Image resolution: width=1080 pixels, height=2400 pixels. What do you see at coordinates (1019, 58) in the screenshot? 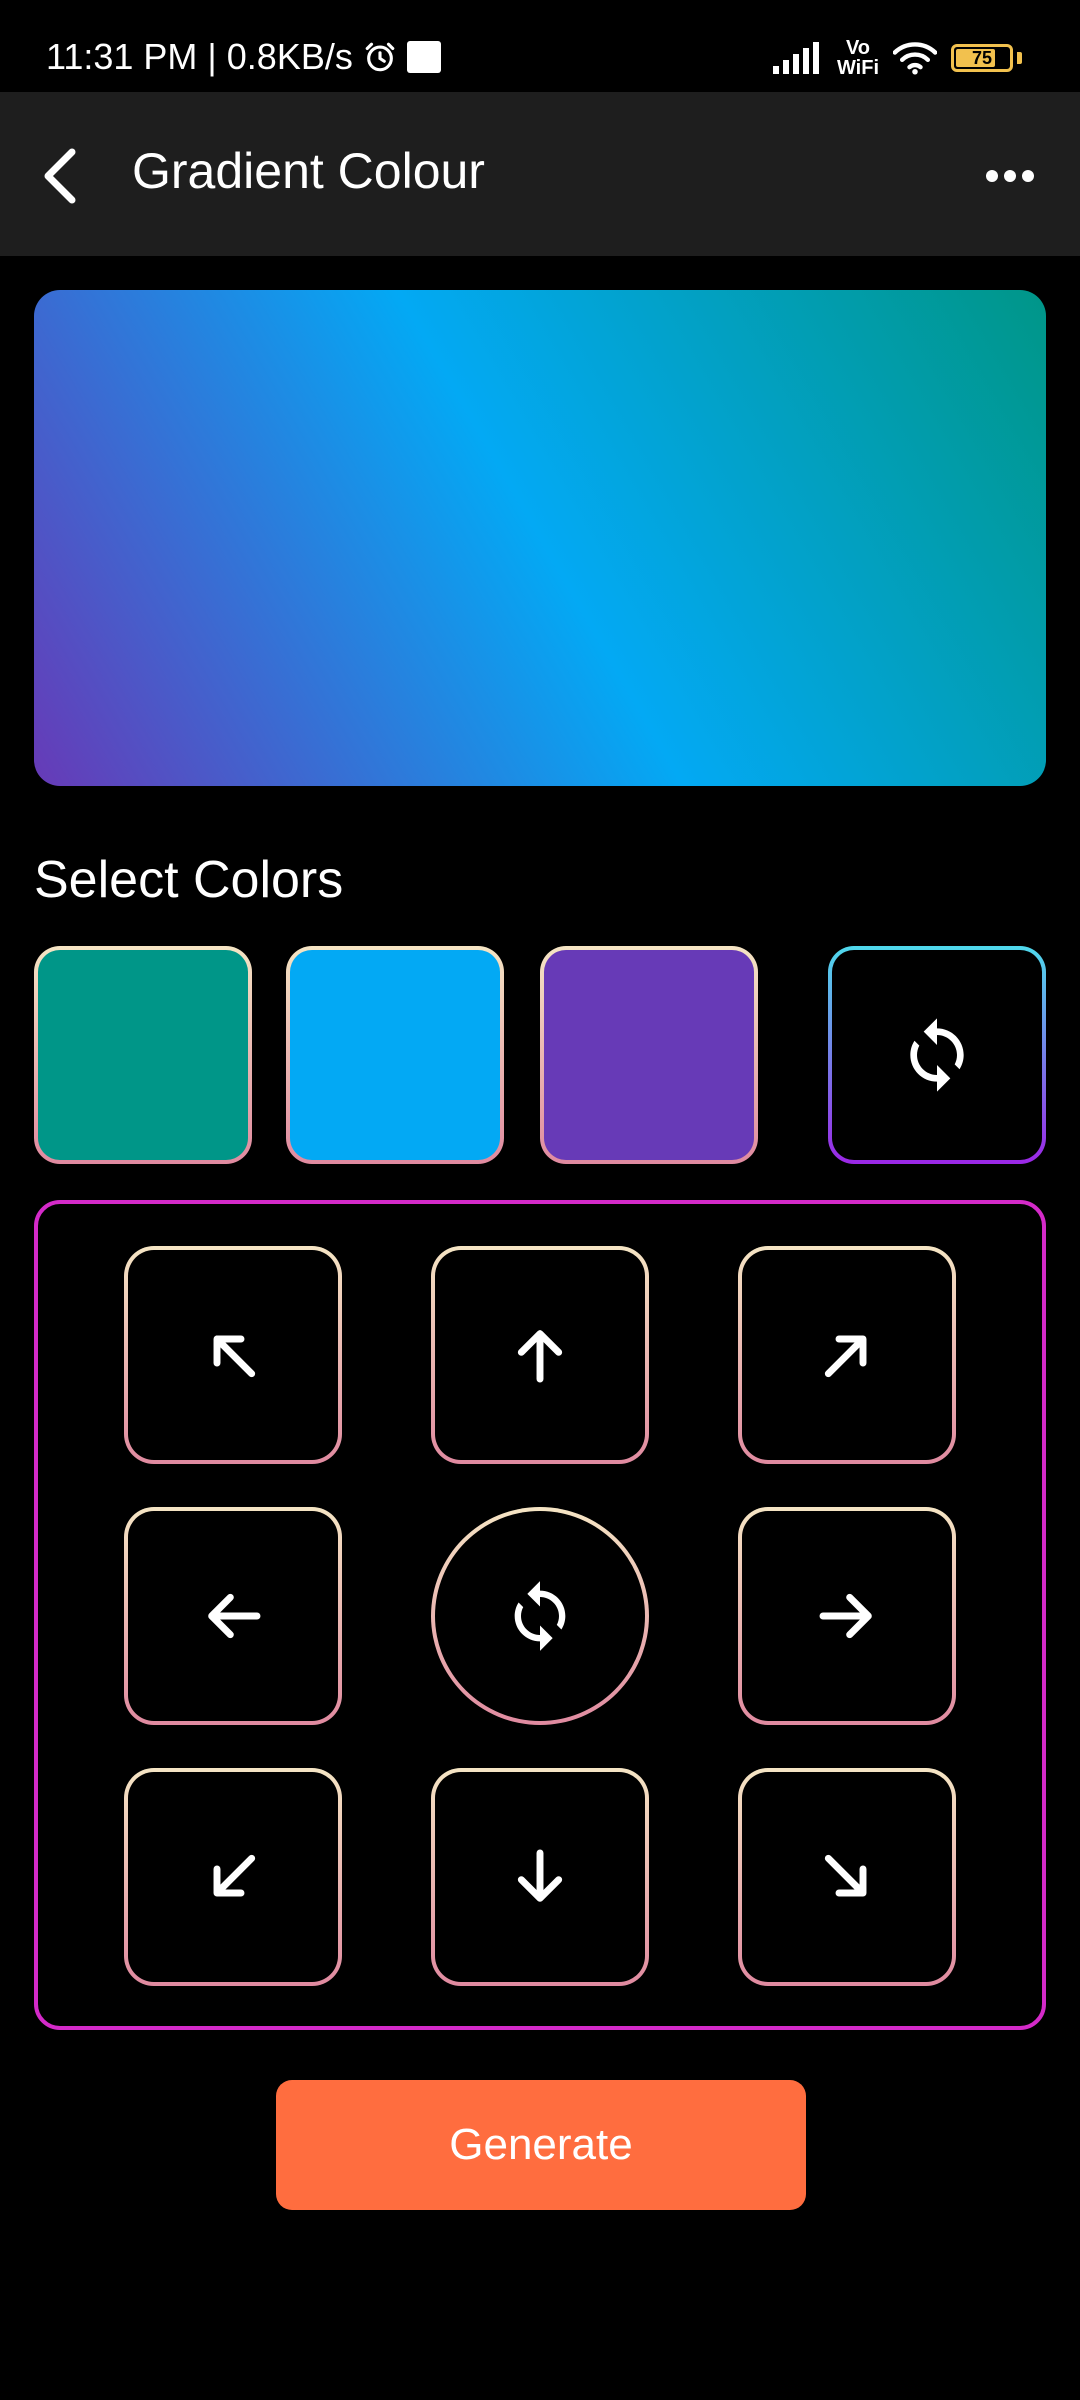
I see `battery-tip` at bounding box center [1019, 58].